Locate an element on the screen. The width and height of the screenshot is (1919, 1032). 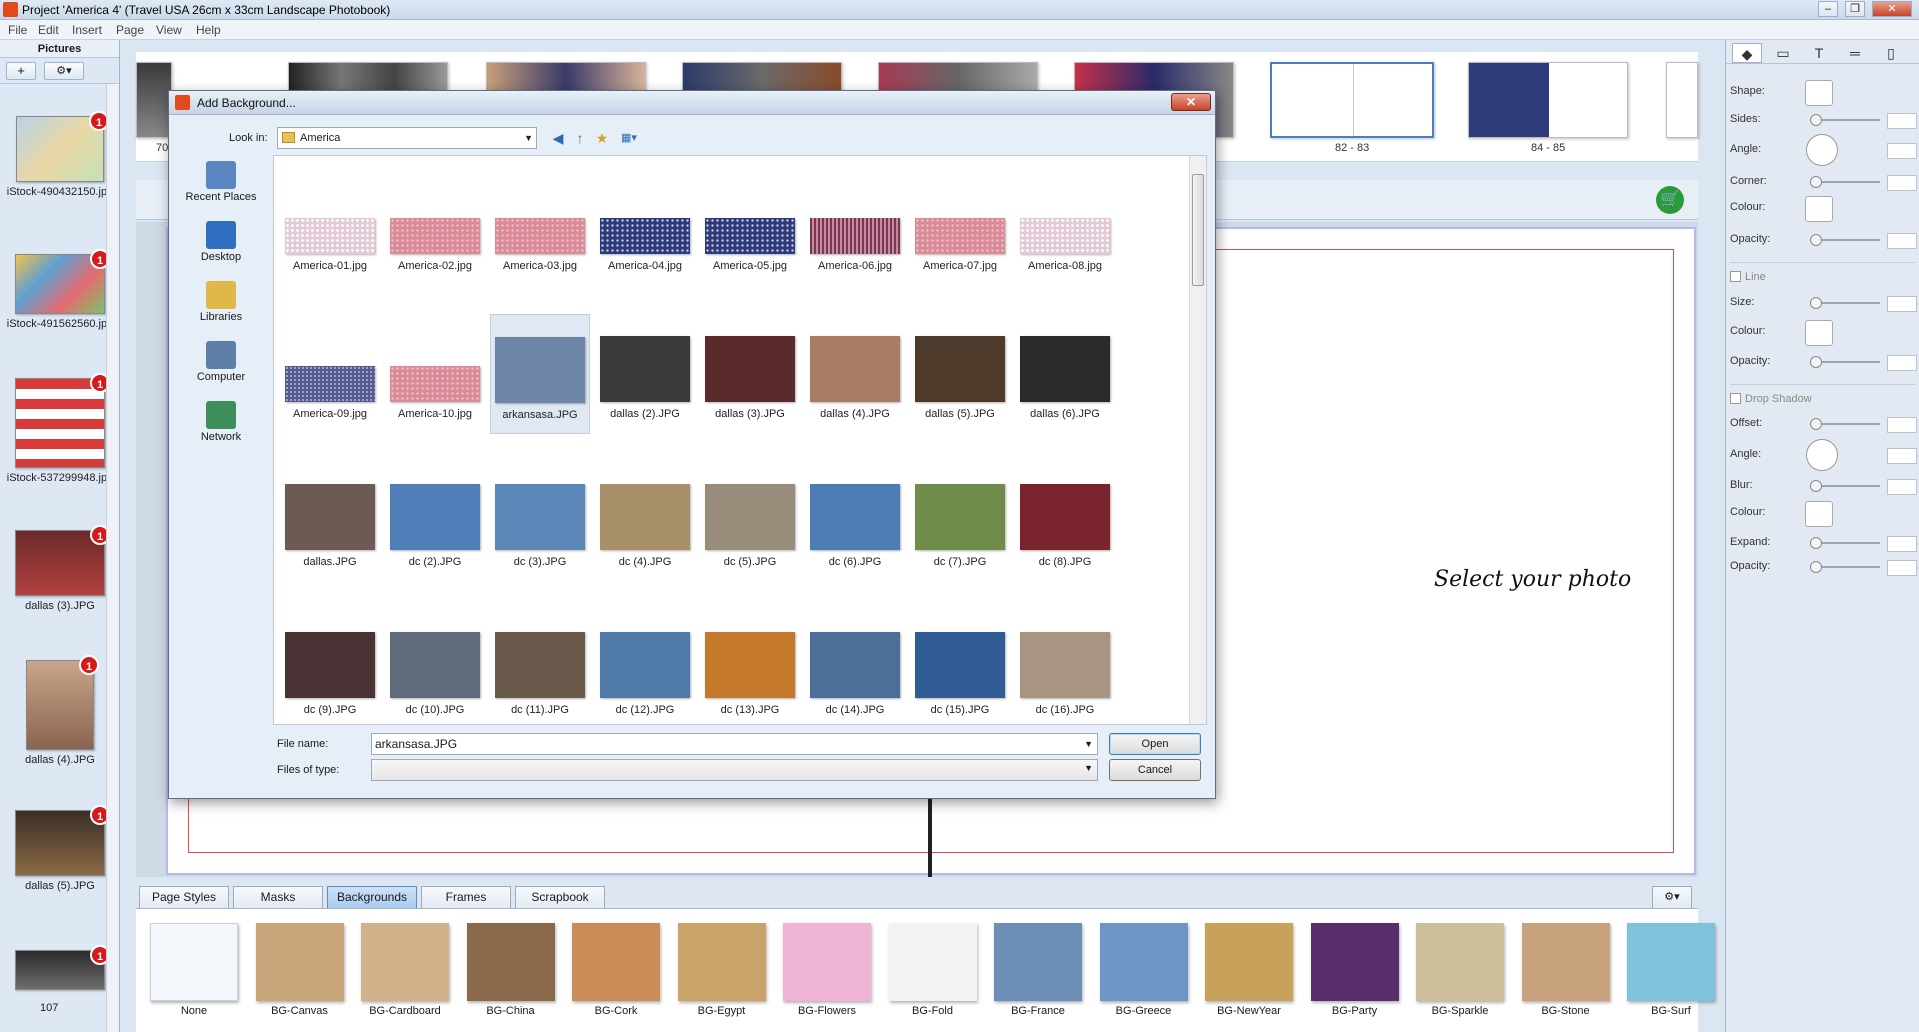
file-item: America-05.jpg is located at coordinates (750, 226).